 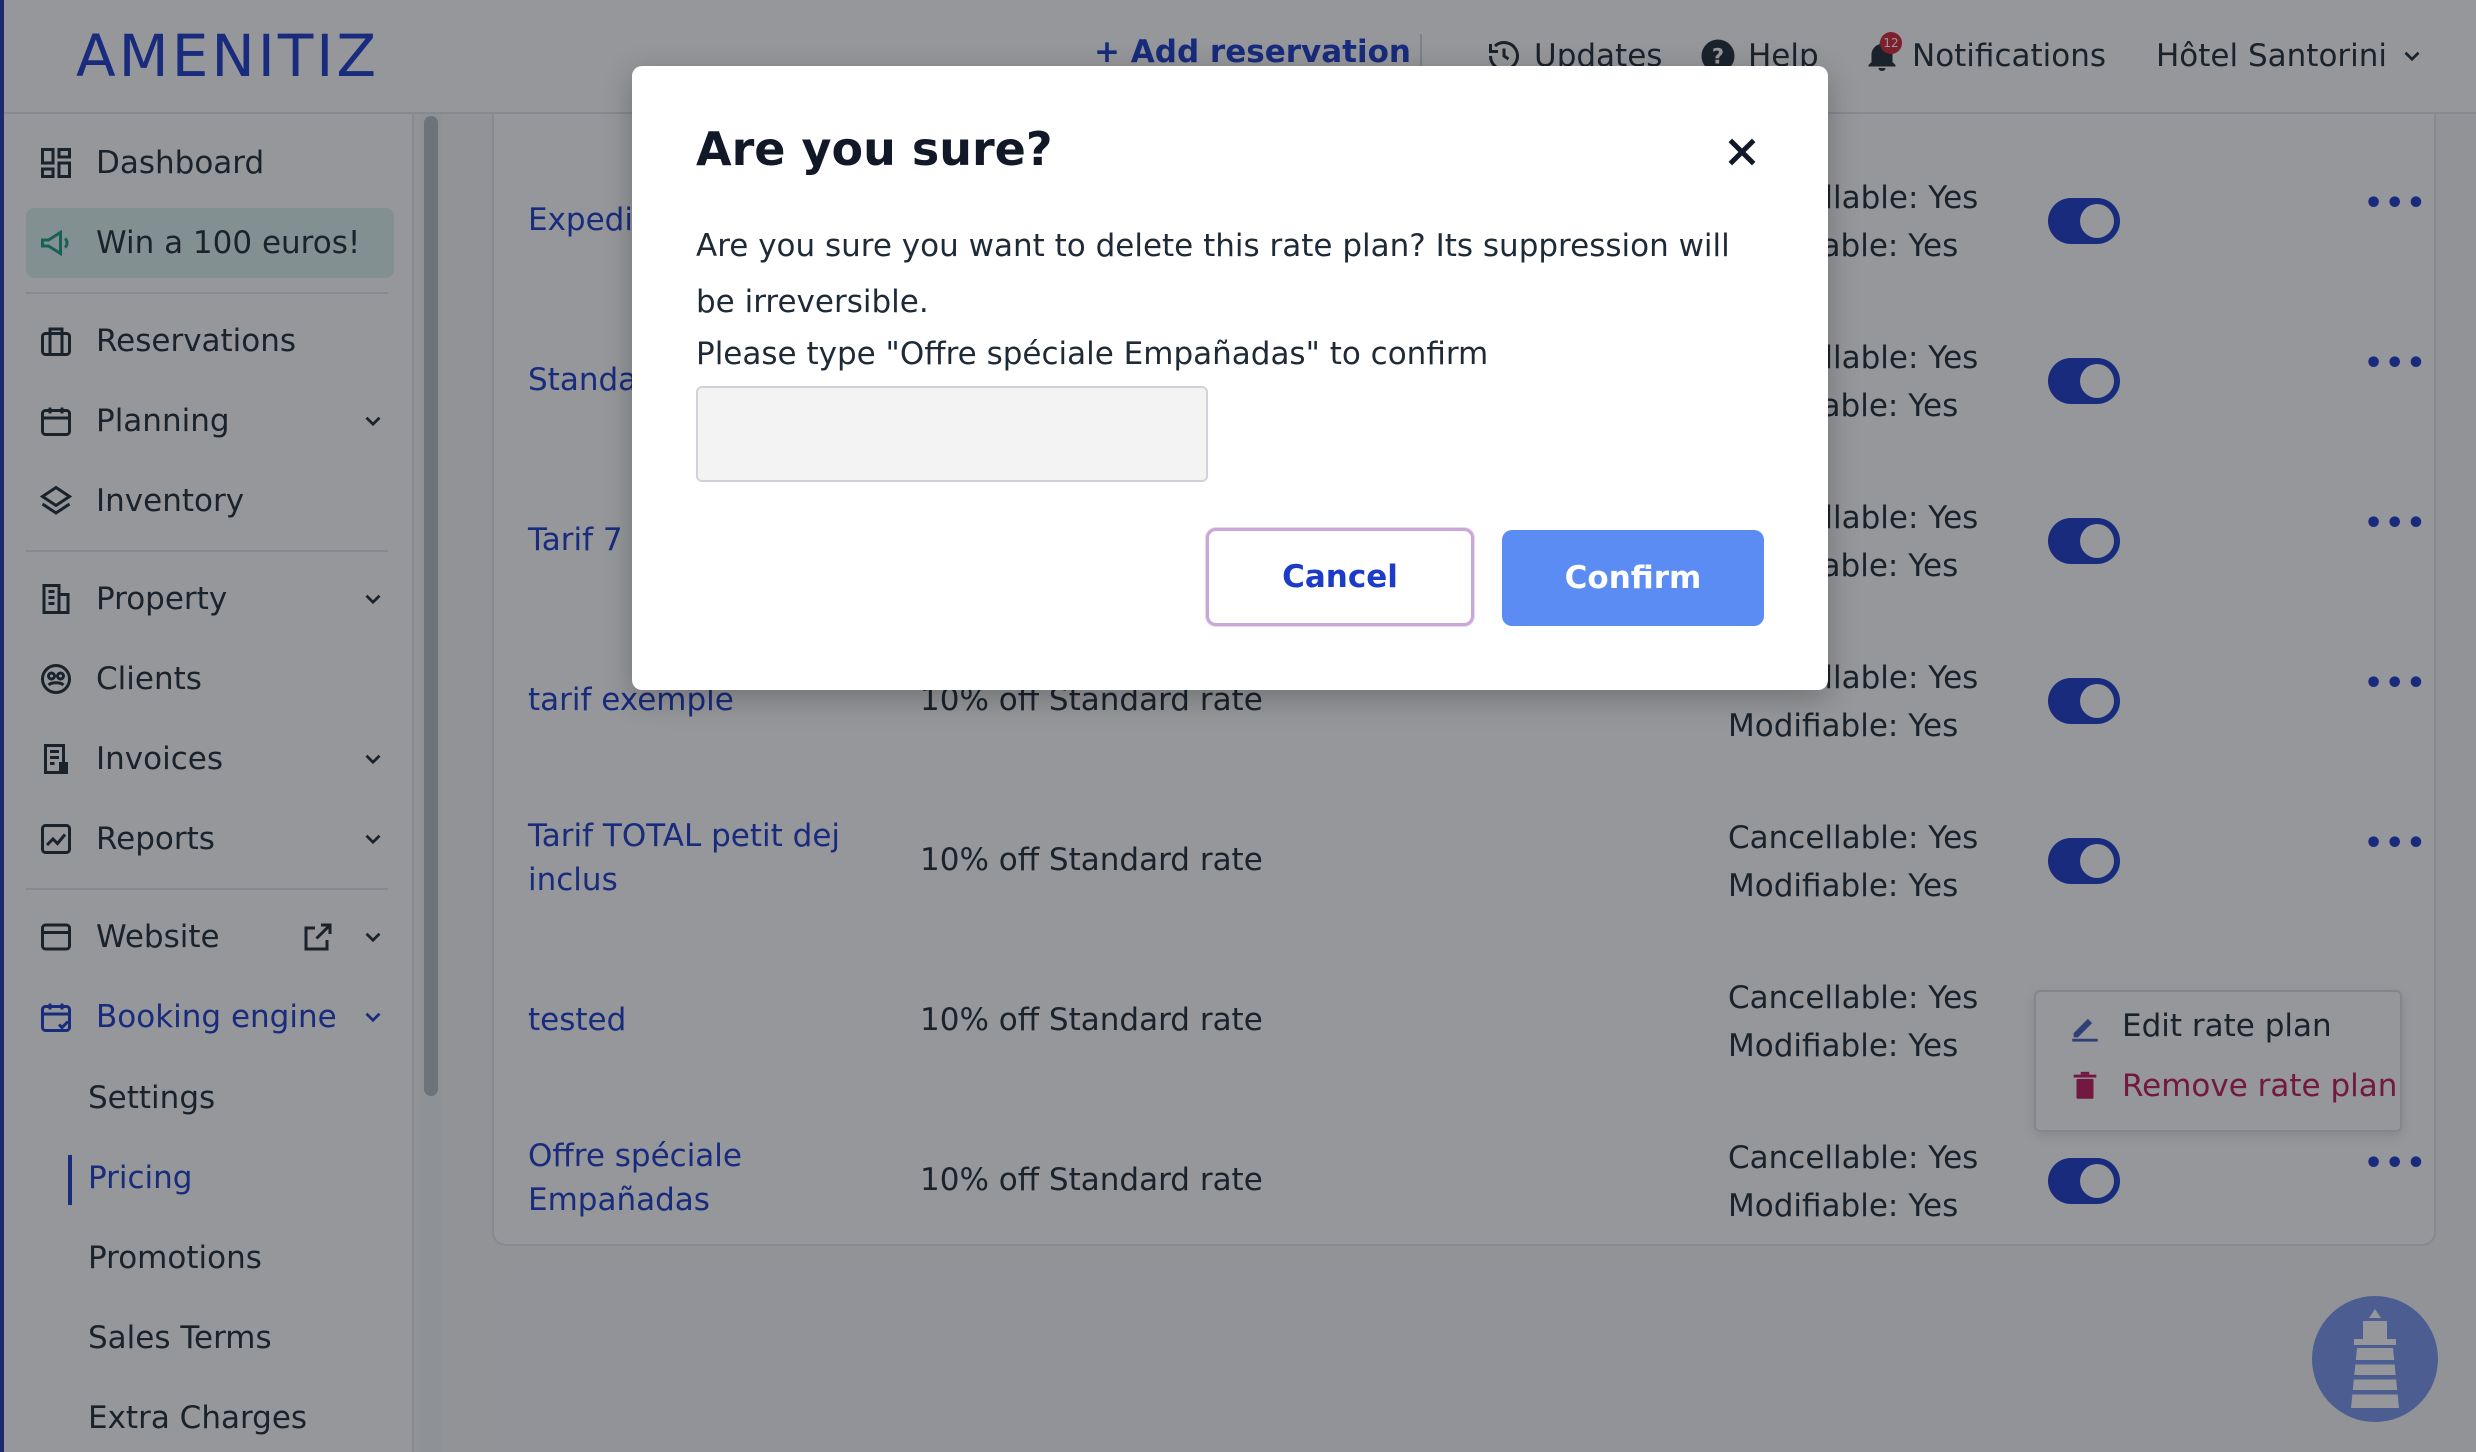 What do you see at coordinates (1742, 152) in the screenshot?
I see `close-icon` at bounding box center [1742, 152].